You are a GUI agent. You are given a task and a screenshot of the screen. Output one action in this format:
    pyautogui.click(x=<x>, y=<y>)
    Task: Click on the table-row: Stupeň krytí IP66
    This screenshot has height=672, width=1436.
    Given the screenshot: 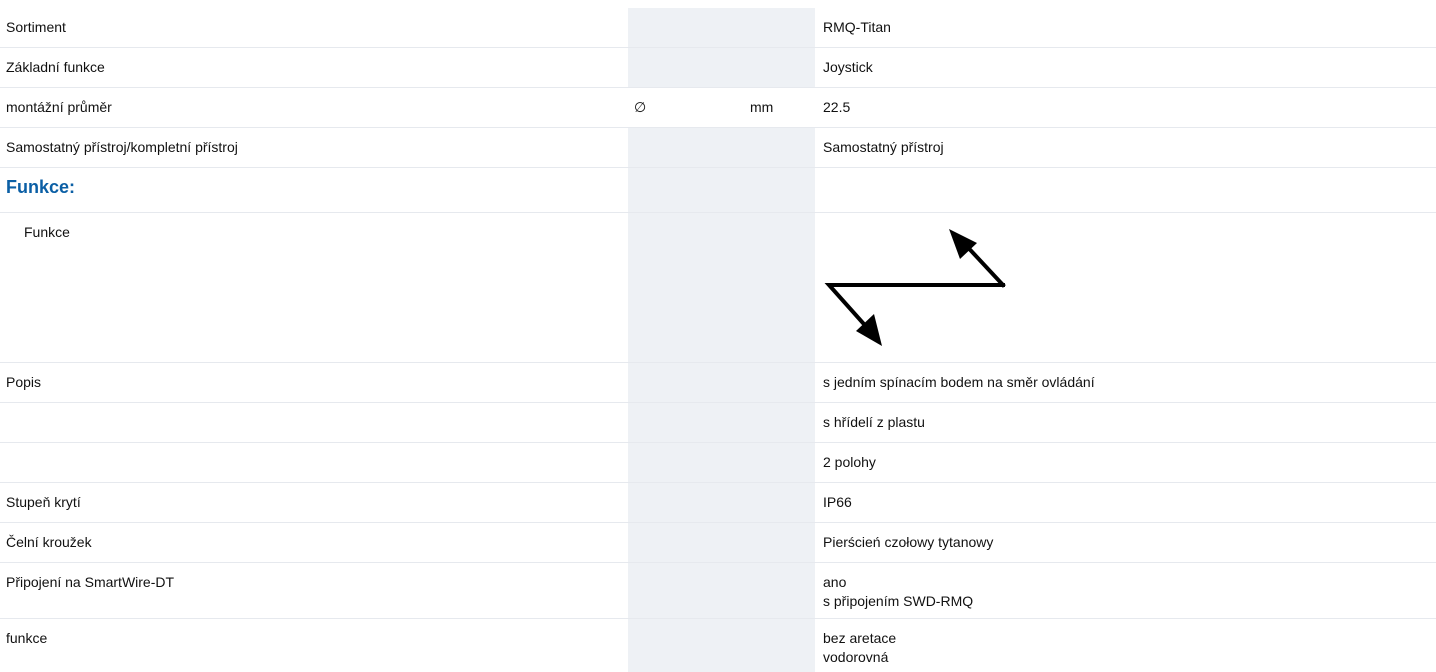 What is the action you would take?
    pyautogui.click(x=718, y=503)
    